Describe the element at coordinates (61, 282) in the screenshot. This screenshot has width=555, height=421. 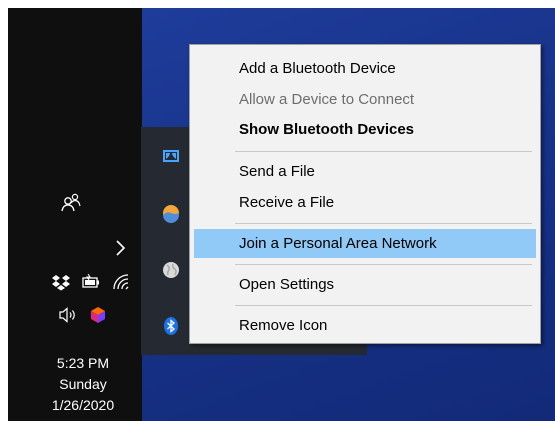
I see `dropbox-icon` at that location.